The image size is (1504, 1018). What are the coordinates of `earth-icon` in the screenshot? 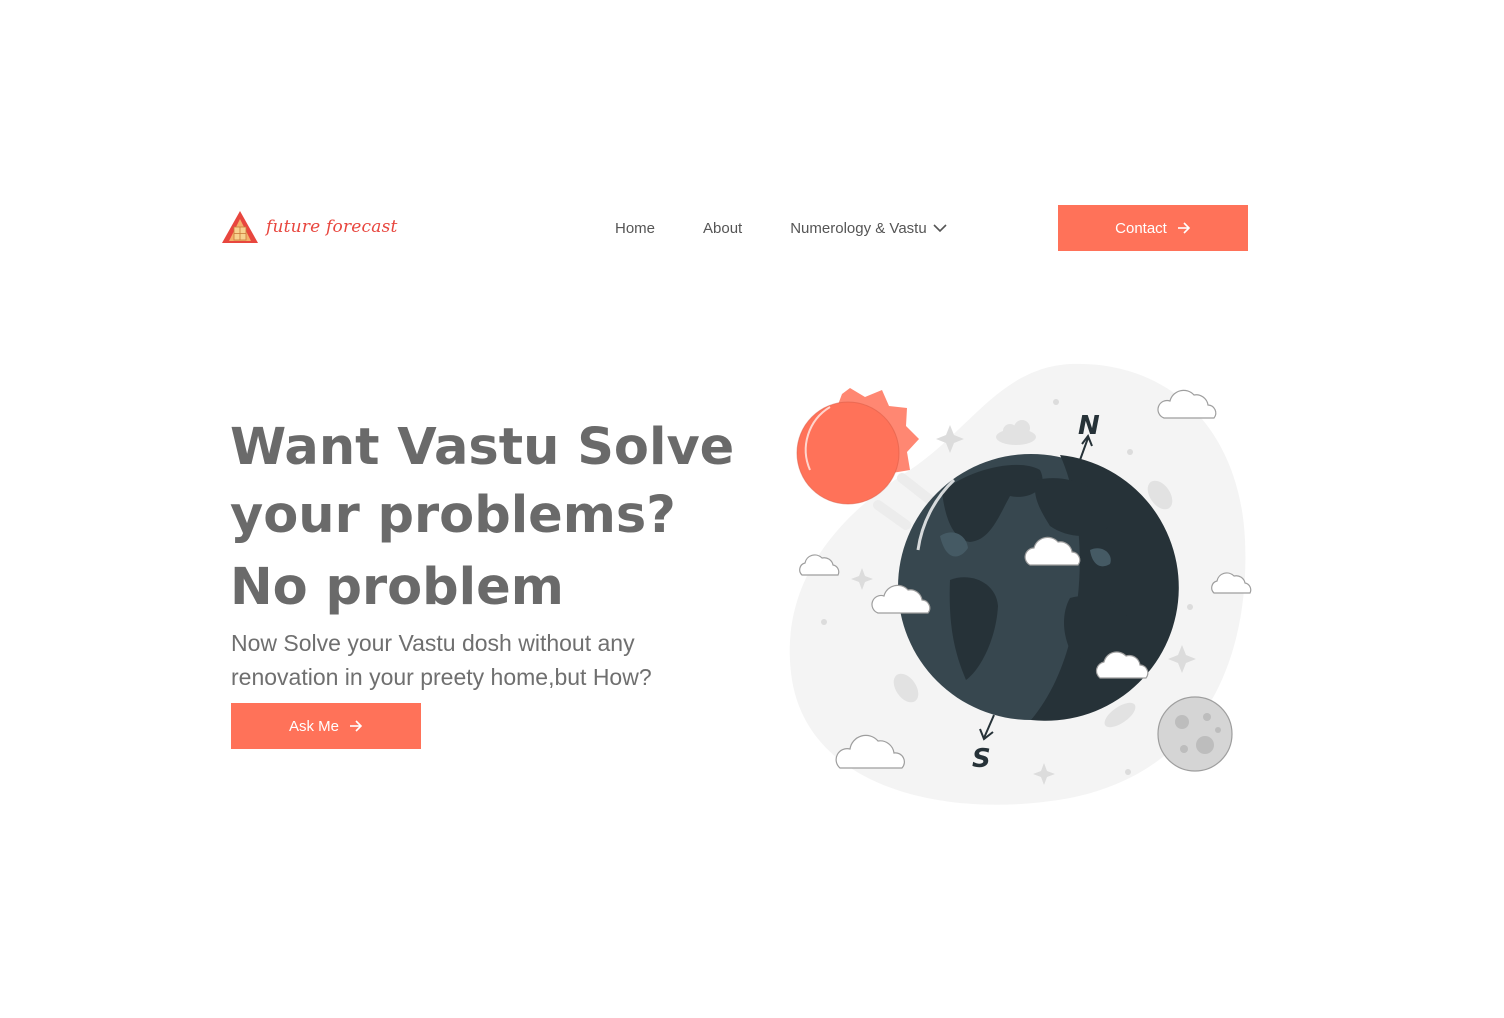 It's located at (1038, 587).